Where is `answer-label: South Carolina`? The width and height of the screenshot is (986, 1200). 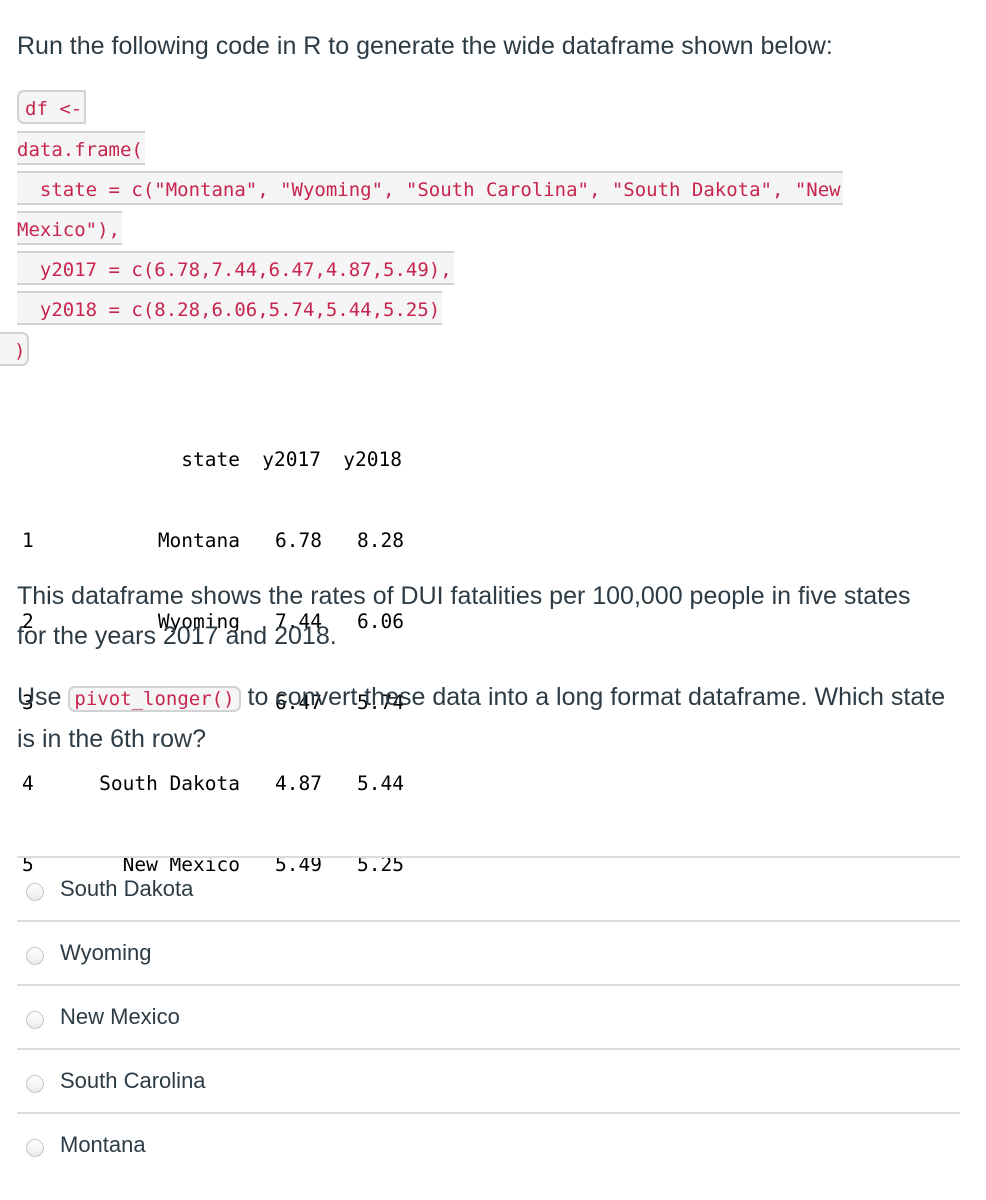 answer-label: South Carolina is located at coordinates (133, 1080).